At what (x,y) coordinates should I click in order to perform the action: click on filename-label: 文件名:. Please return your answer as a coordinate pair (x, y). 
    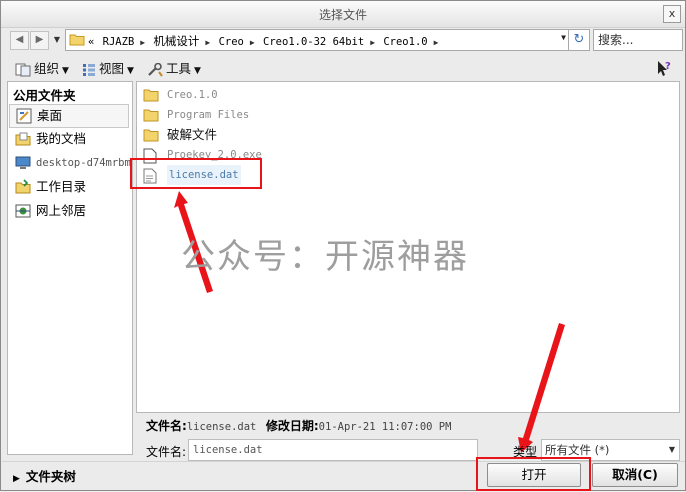
    Looking at the image, I should click on (166, 452).